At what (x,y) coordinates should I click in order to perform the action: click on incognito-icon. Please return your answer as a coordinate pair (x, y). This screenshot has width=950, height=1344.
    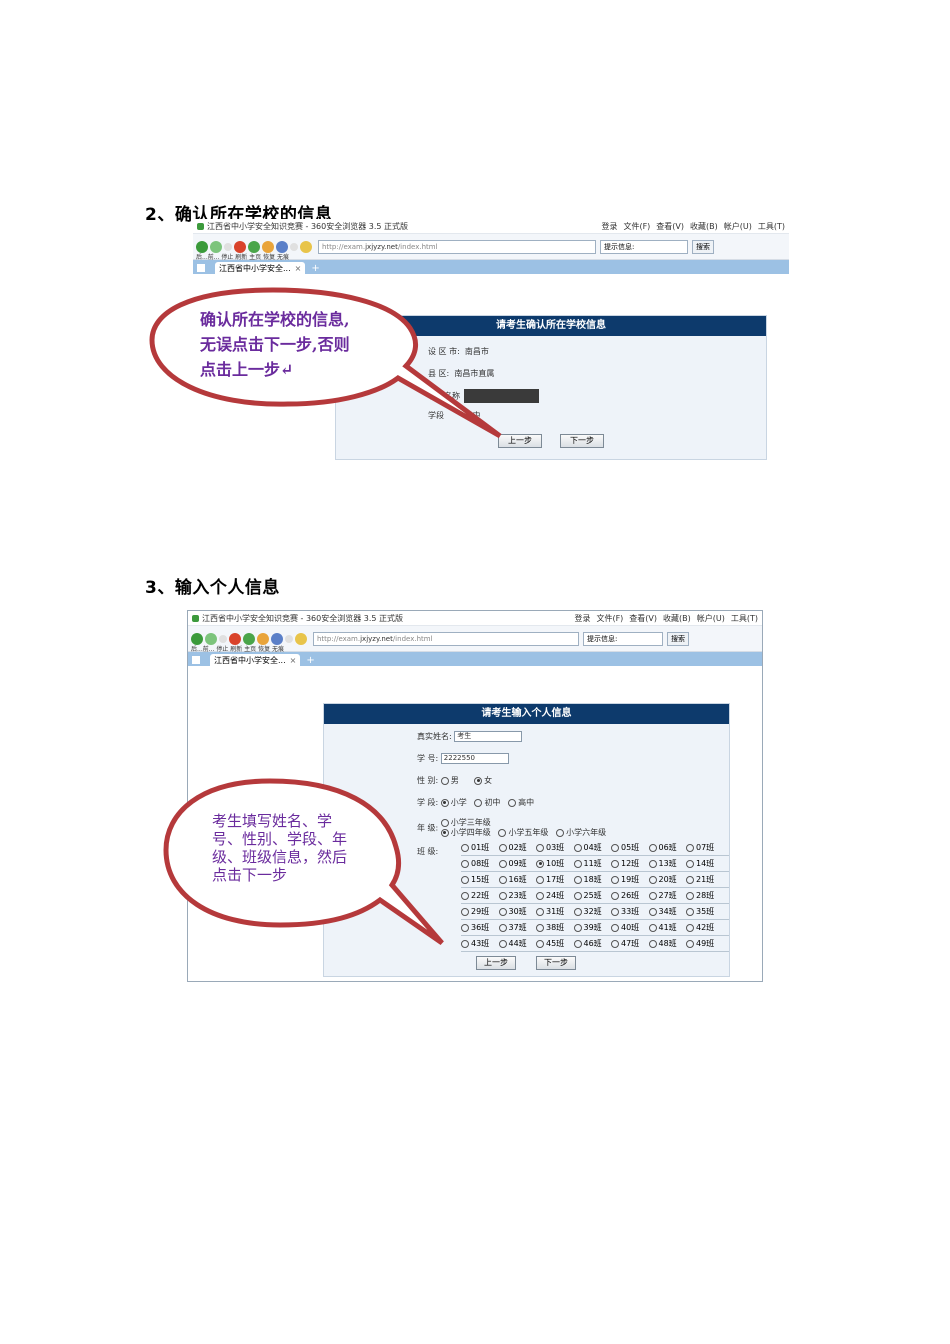
    Looking at the image, I should click on (306, 246).